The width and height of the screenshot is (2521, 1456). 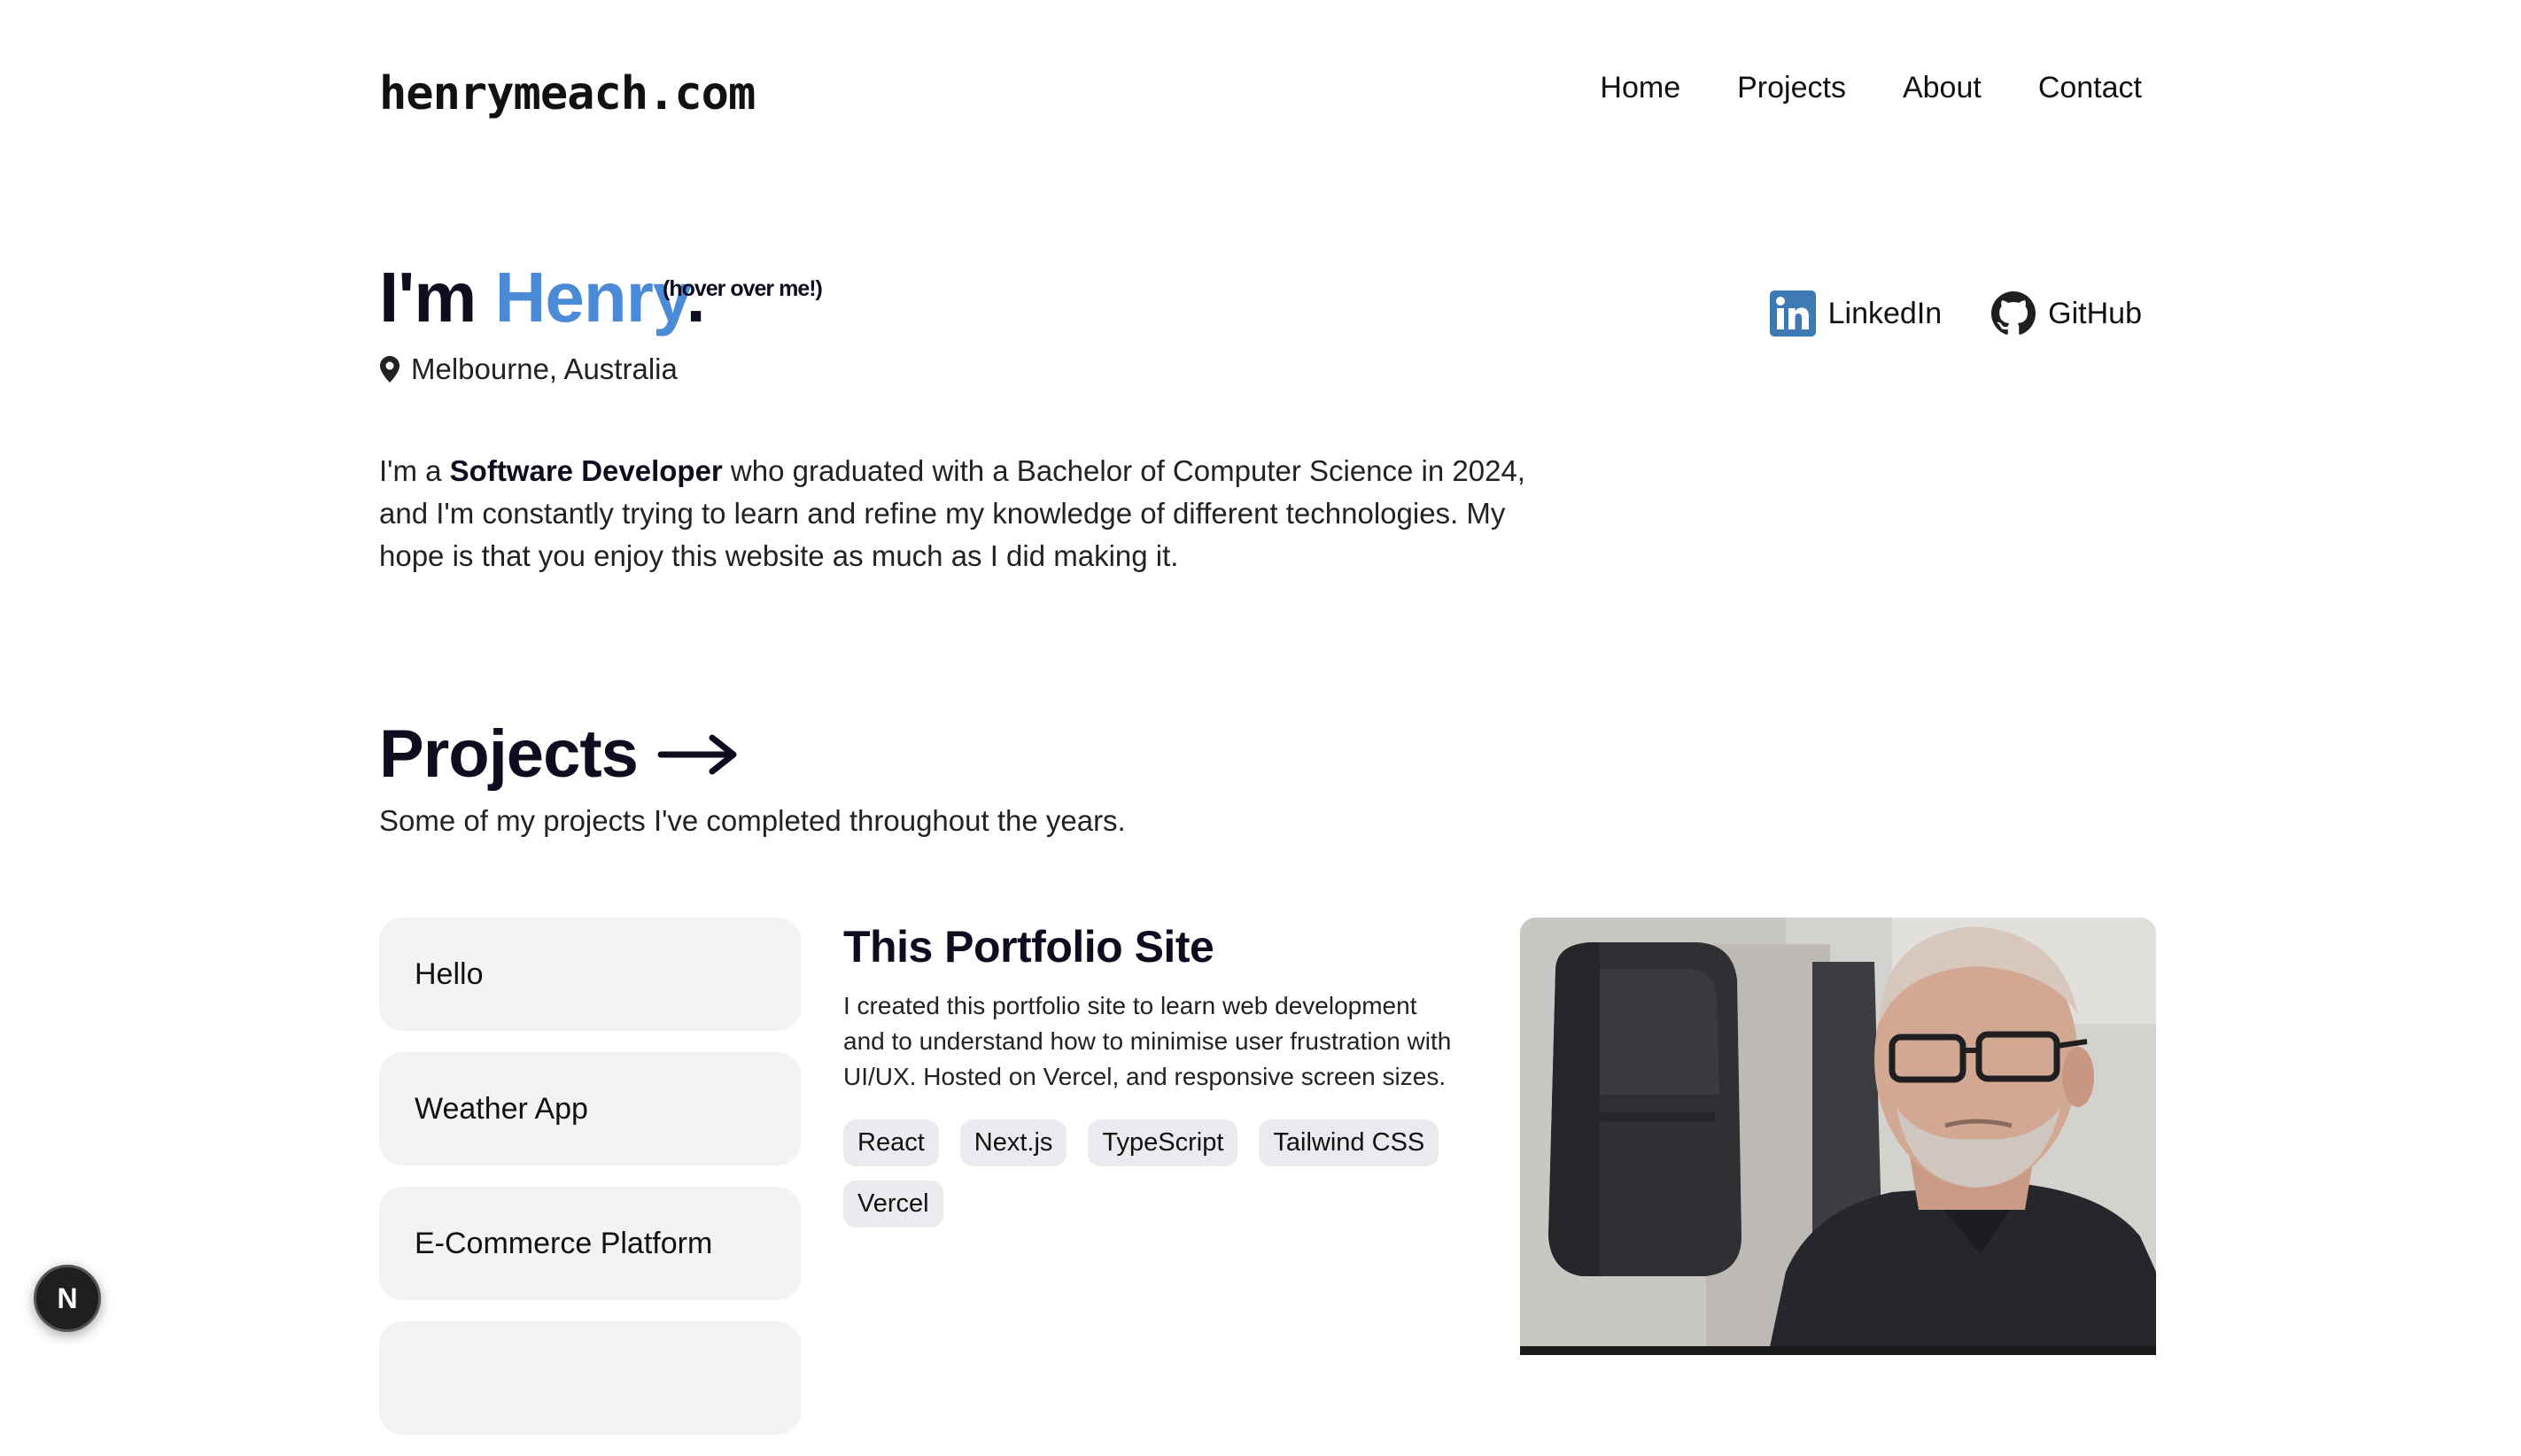 What do you see at coordinates (414, 470) in the screenshot?
I see `bio-prefix: I'm a` at bounding box center [414, 470].